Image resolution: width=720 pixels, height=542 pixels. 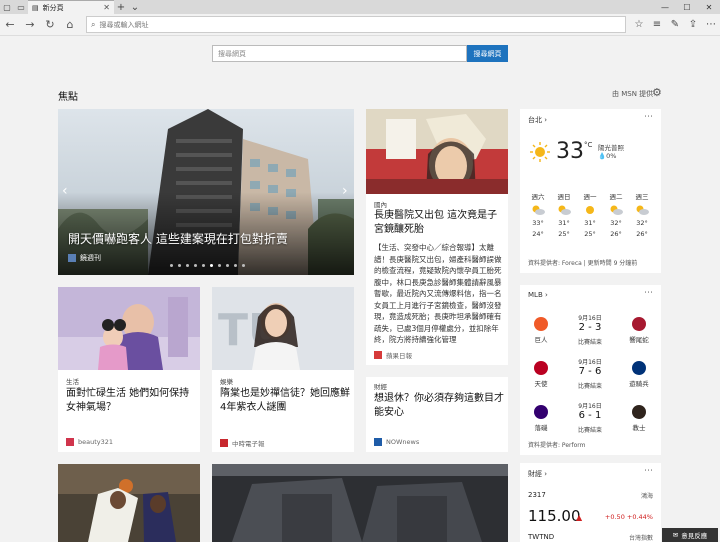 What do you see at coordinates (403, 442) in the screenshot?
I see `article-source-name: NOWnews` at bounding box center [403, 442].